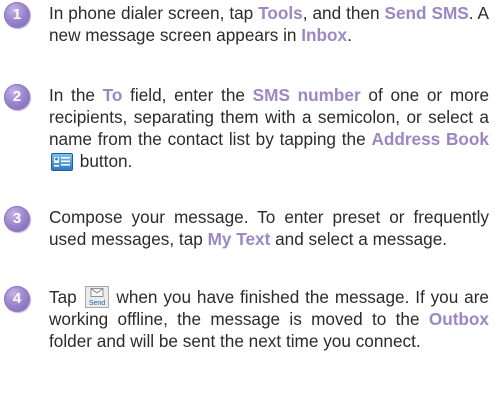 Image resolution: width=495 pixels, height=402 pixels. What do you see at coordinates (239, 239) in the screenshot?
I see `my-text-label: My Text` at bounding box center [239, 239].